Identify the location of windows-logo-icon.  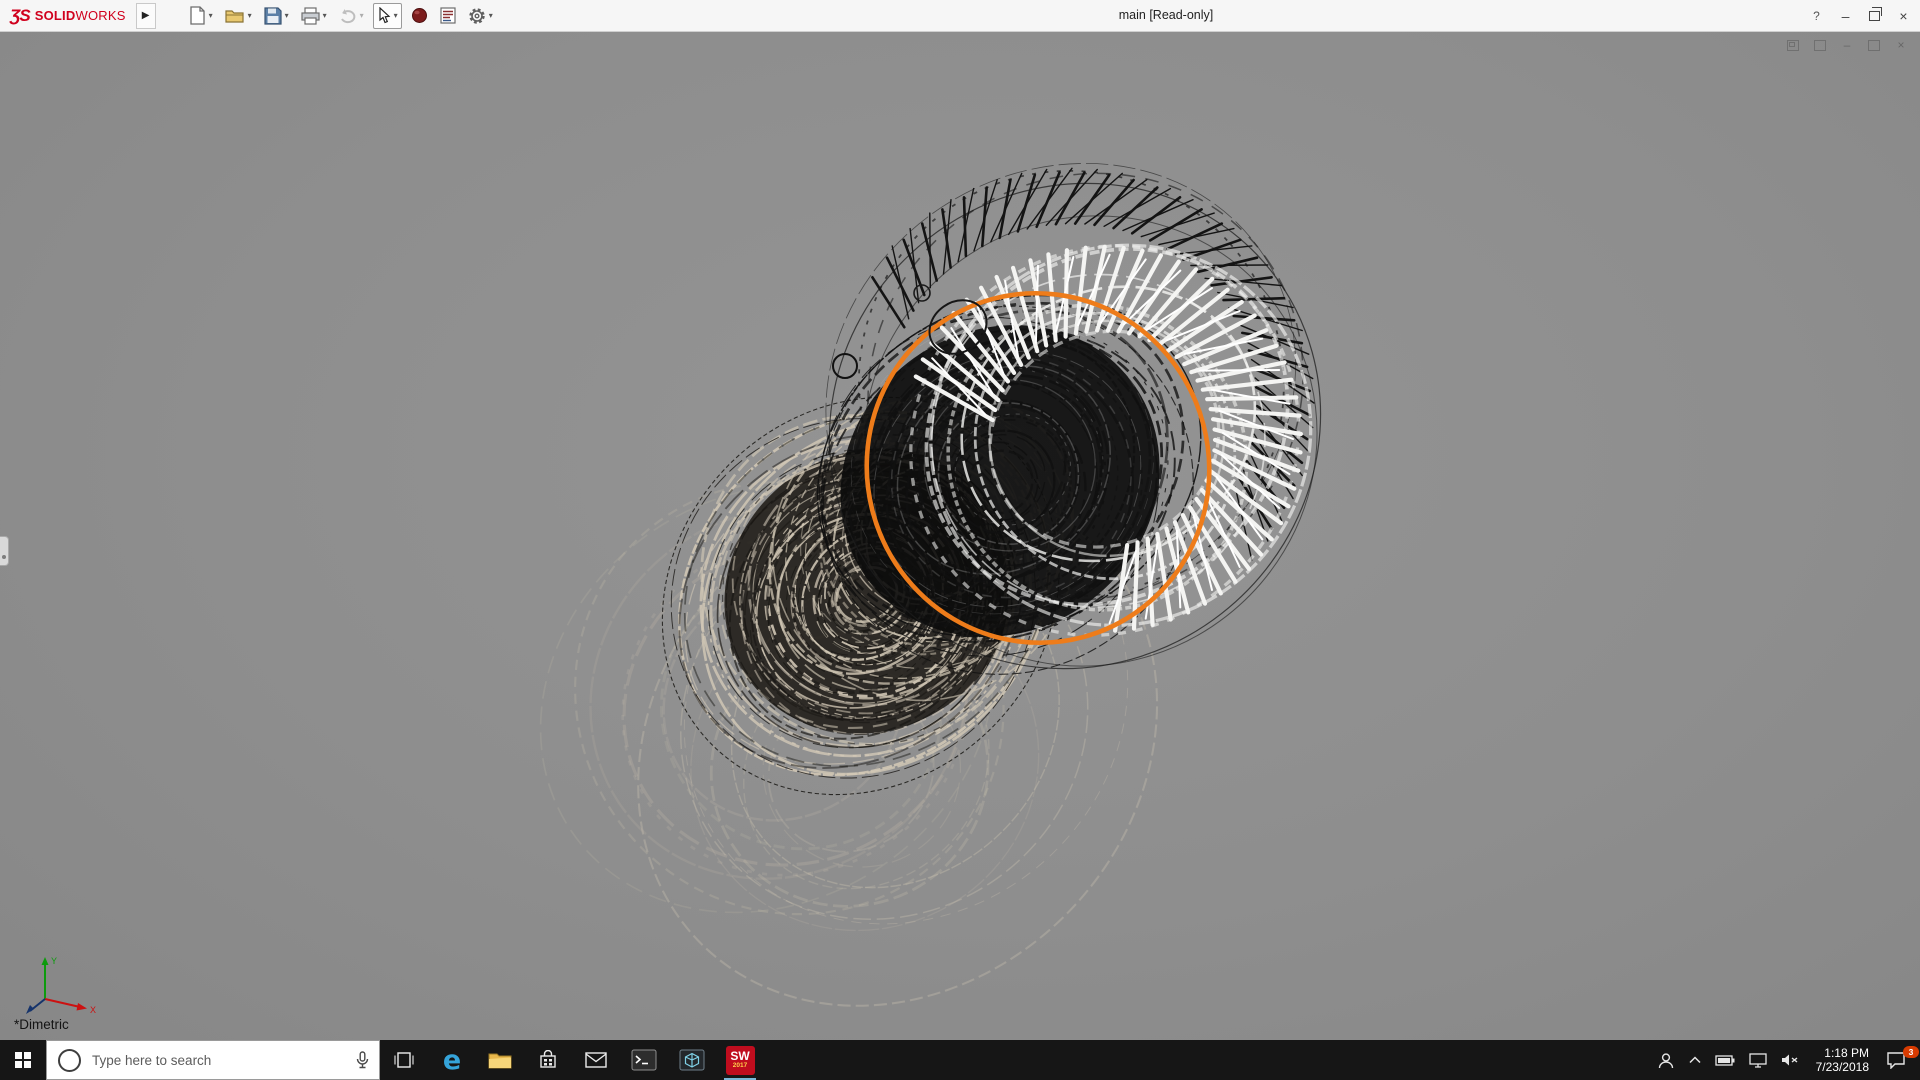
(23, 1060).